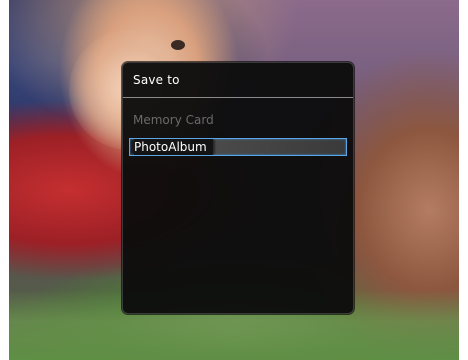 This screenshot has width=468, height=360. I want to click on option-memory-card: Memory Card, so click(238, 120).